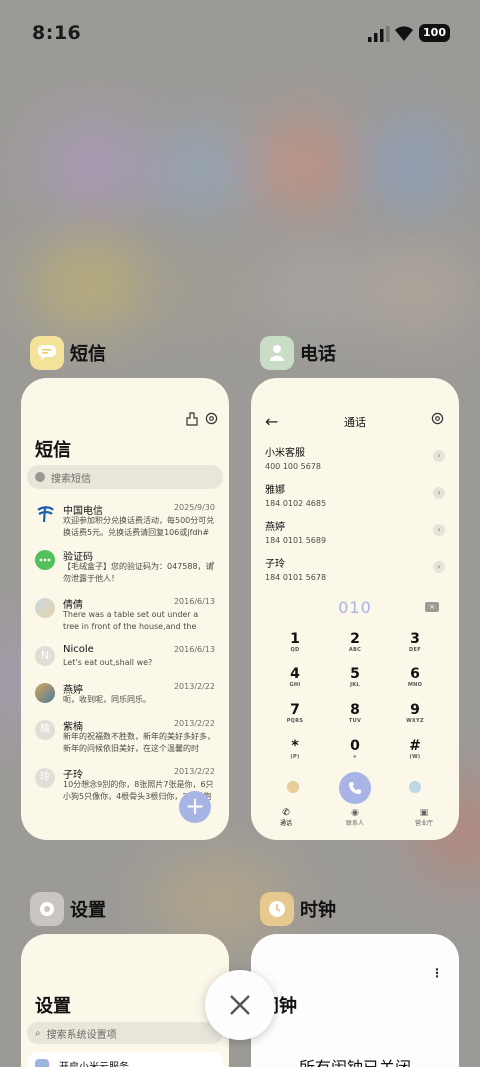 The image size is (480, 1067). I want to click on dial-key-6: 6 MNO, so click(415, 677).